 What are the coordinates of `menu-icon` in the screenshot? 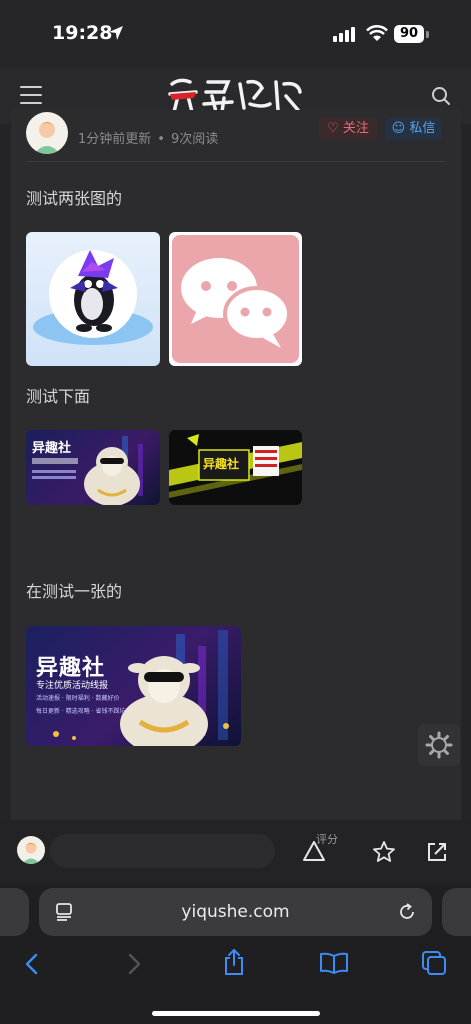 It's located at (31, 95).